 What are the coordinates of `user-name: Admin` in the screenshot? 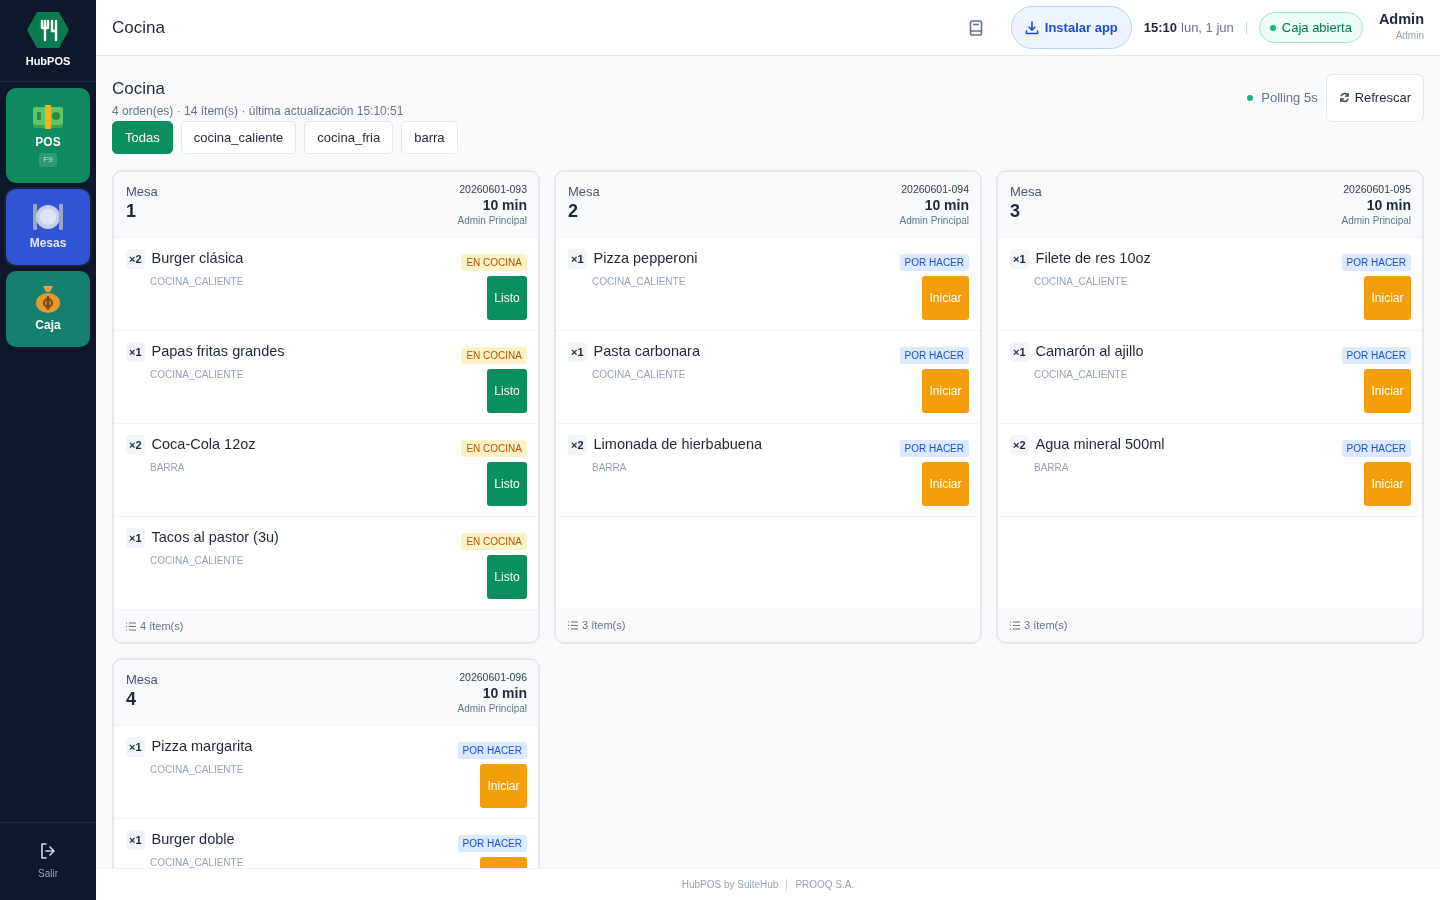 It's located at (1401, 20).